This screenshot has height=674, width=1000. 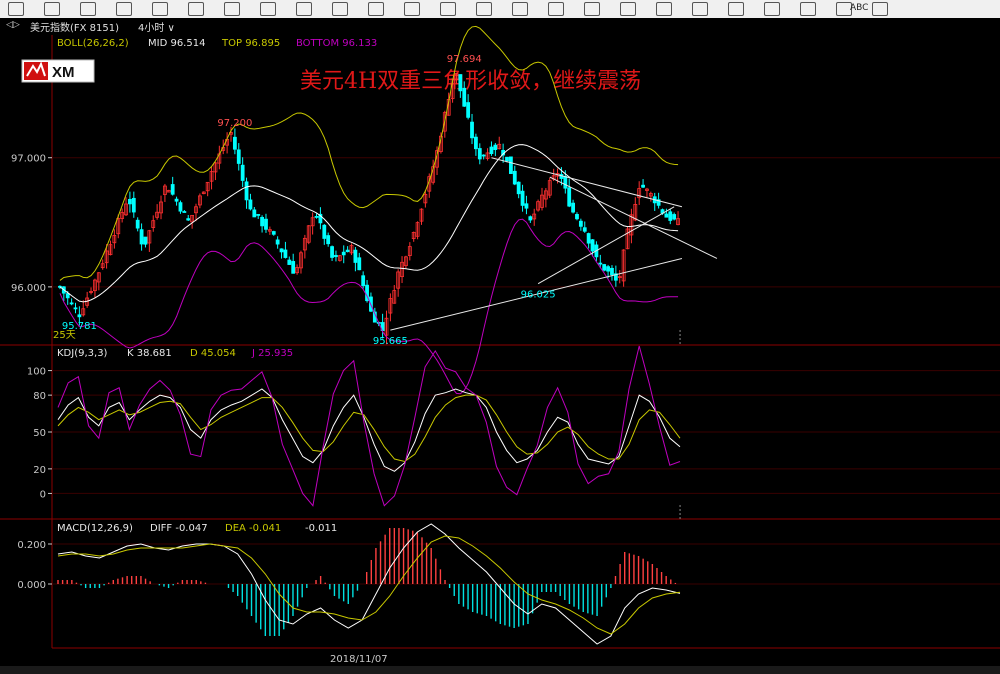 I want to click on price-annotation: 95.665, so click(x=390, y=341).